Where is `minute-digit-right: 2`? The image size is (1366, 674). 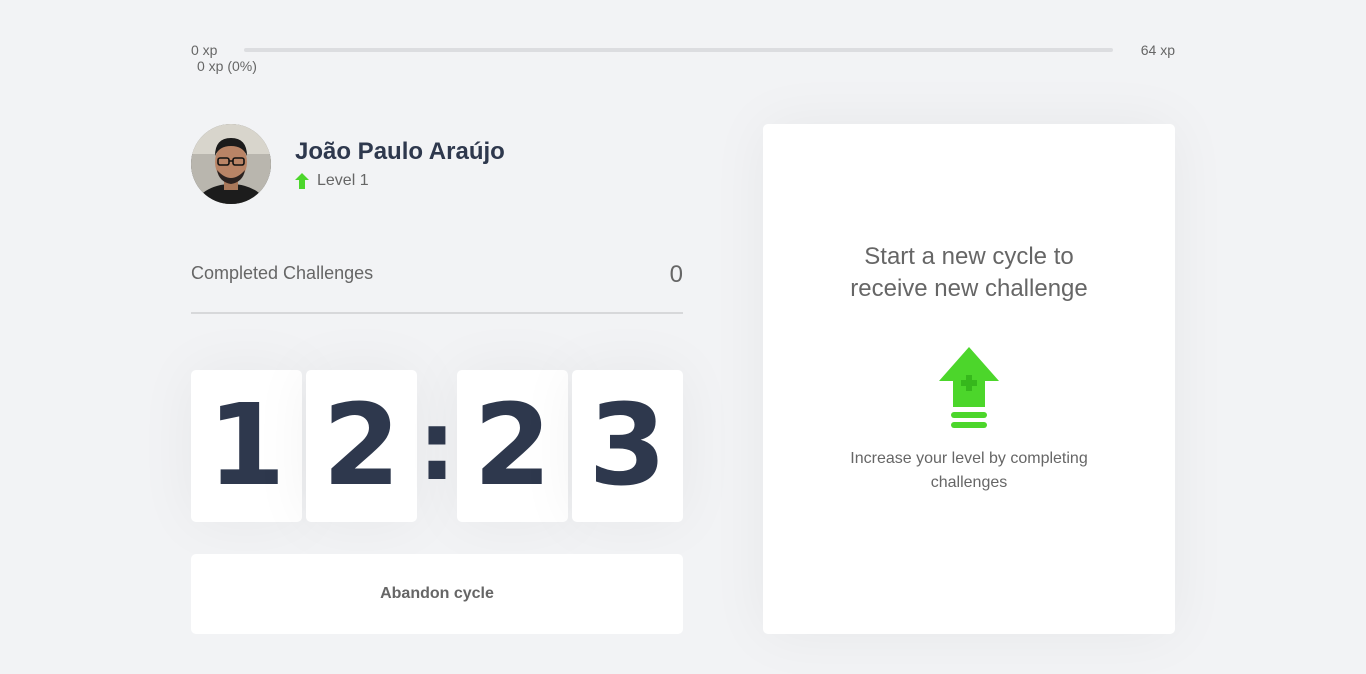 minute-digit-right: 2 is located at coordinates (361, 446).